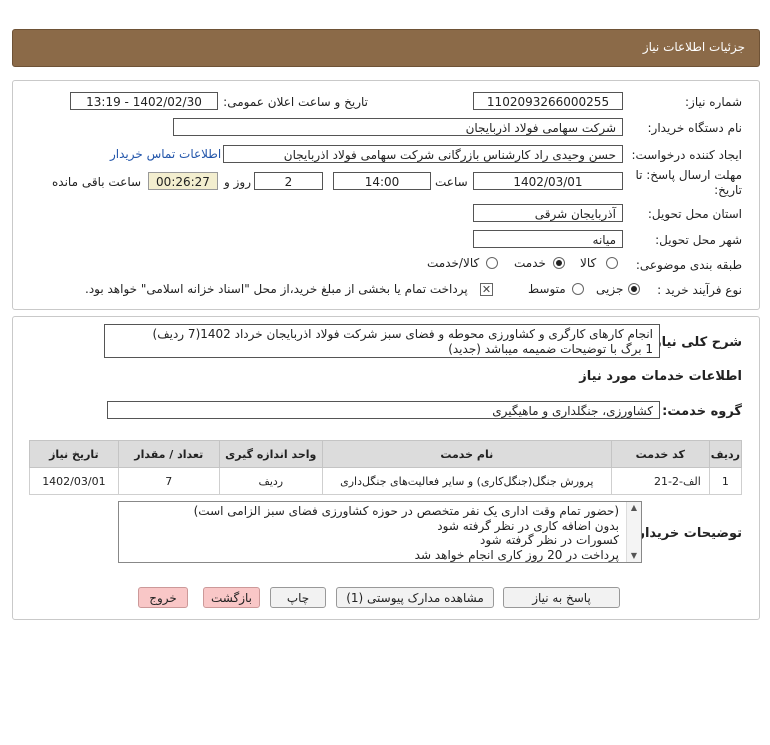  Describe the element at coordinates (728, 190) in the screenshot. I see `deadline-label-date: تاریخ:` at that location.